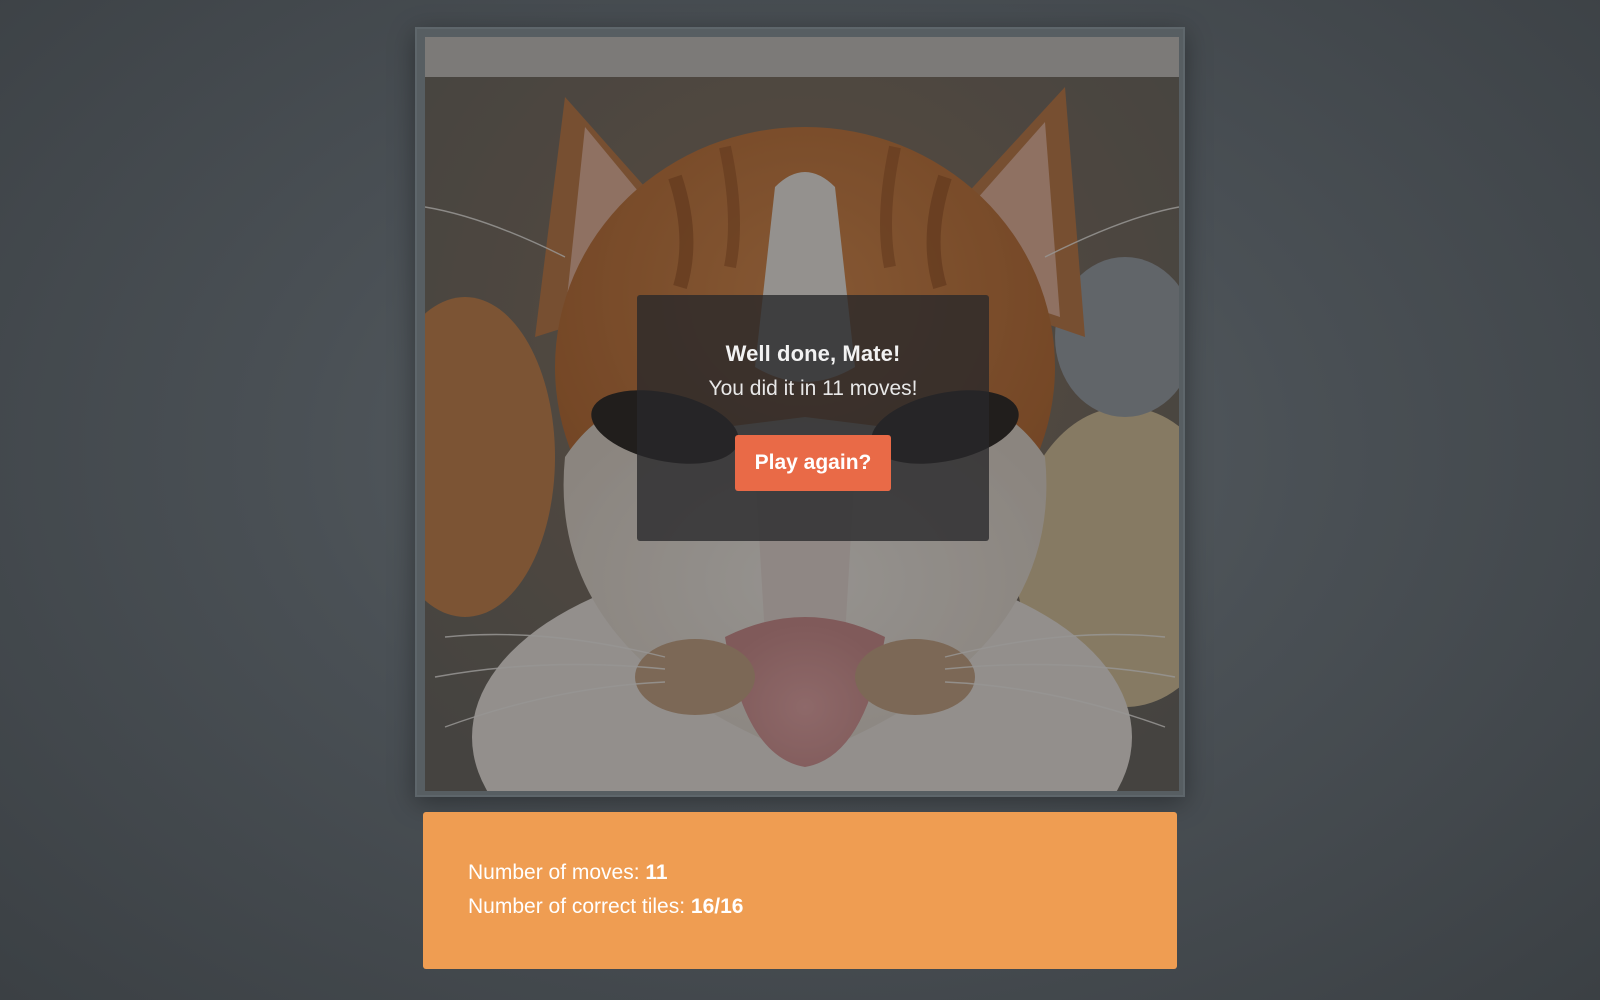 The width and height of the screenshot is (1600, 1000). What do you see at coordinates (800, 873) in the screenshot?
I see `moves-stat: Number of moves: 11` at bounding box center [800, 873].